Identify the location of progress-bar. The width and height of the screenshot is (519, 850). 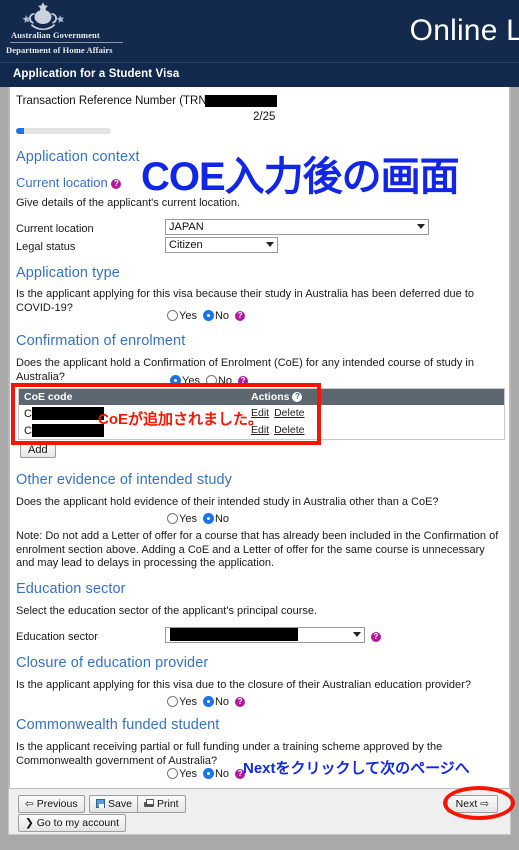
(63, 131).